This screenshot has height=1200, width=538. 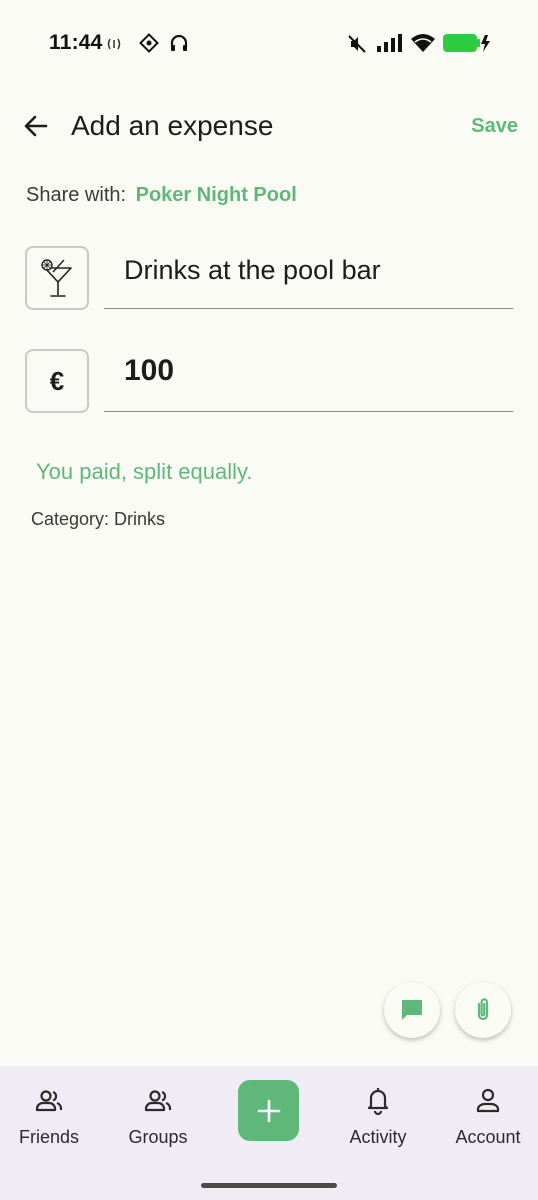 What do you see at coordinates (216, 195) in the screenshot?
I see `group-link: Poker Night Pool` at bounding box center [216, 195].